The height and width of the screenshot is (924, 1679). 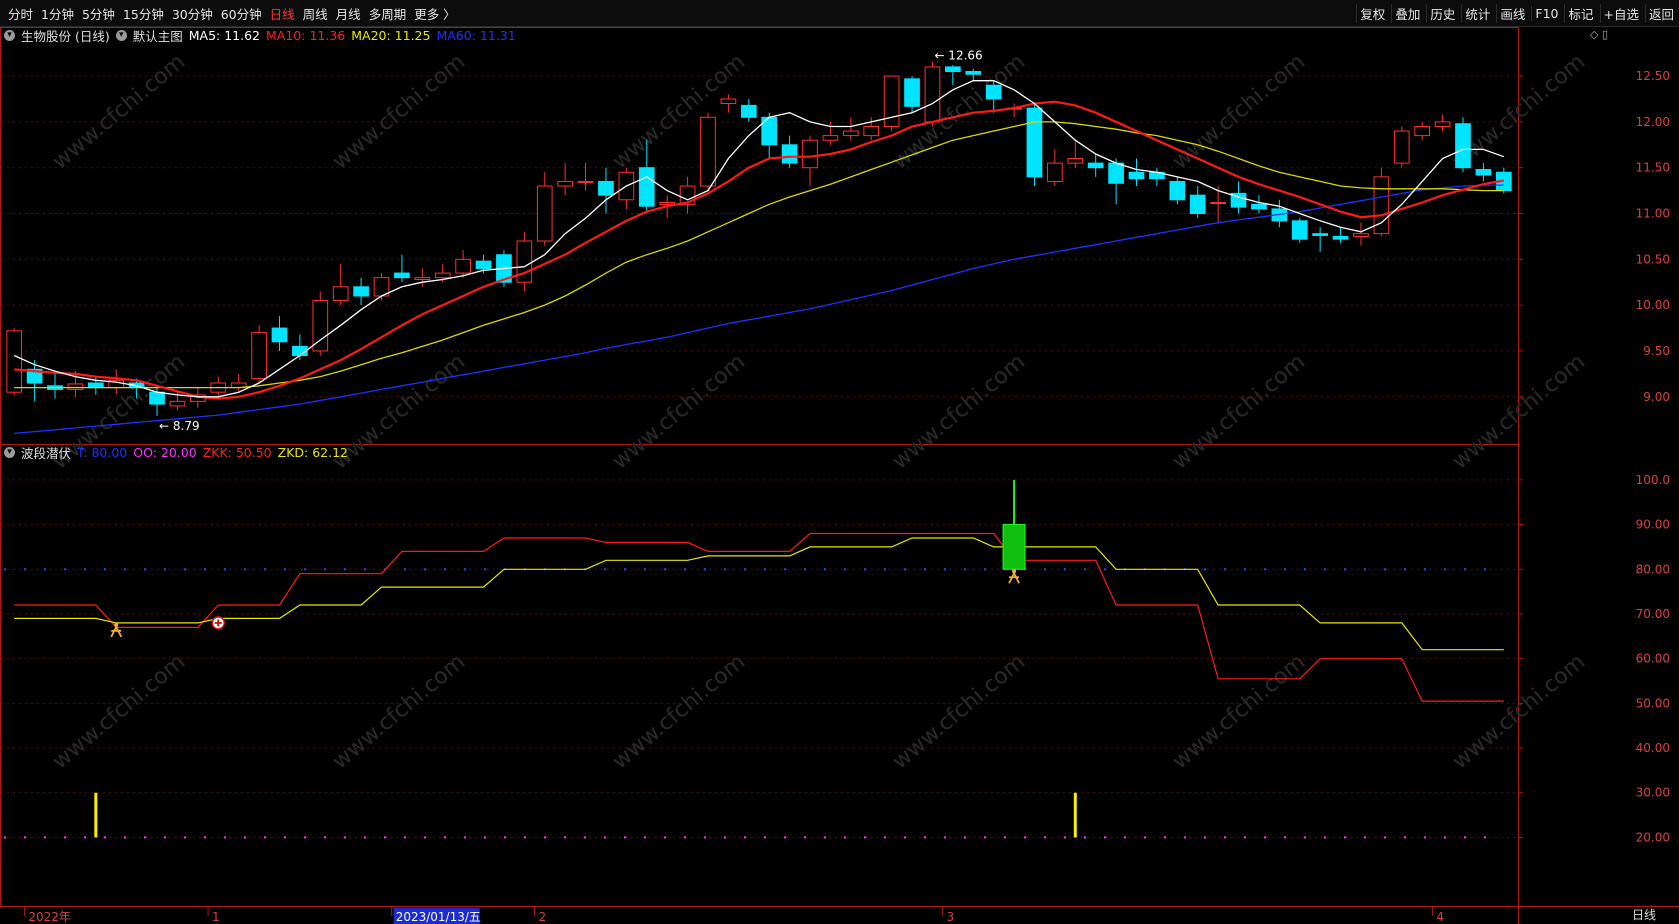 I want to click on zkd-label: ZKD: 62.12, so click(x=312, y=452).